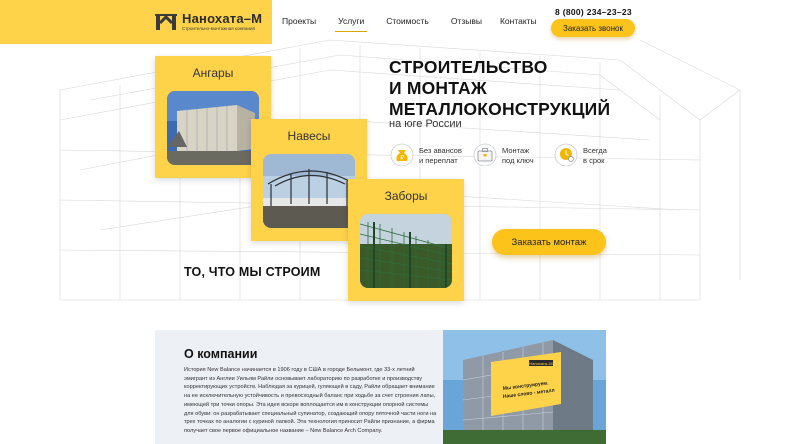 This screenshot has height=444, width=789. I want to click on feature-turnkey-line-1: Монтаж, so click(516, 150).